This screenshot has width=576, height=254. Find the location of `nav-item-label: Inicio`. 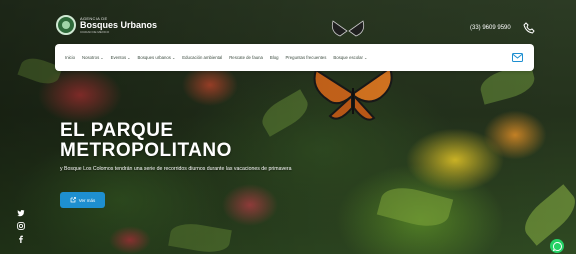

nav-item-label: Inicio is located at coordinates (70, 57).